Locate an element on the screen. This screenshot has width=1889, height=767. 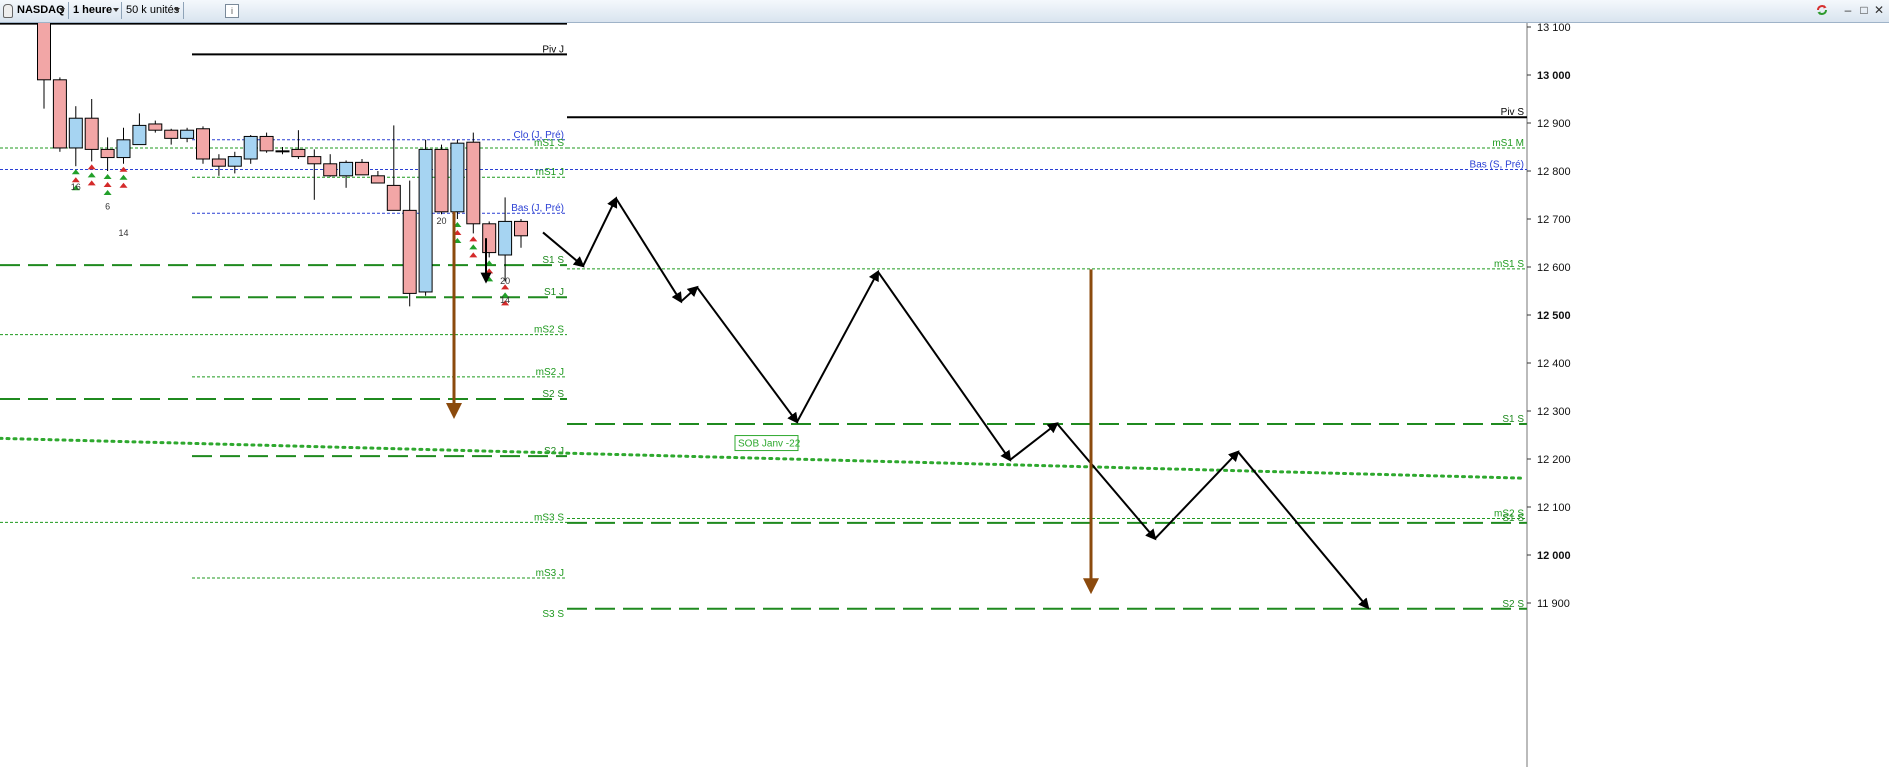
lock-icon is located at coordinates (8, 11).